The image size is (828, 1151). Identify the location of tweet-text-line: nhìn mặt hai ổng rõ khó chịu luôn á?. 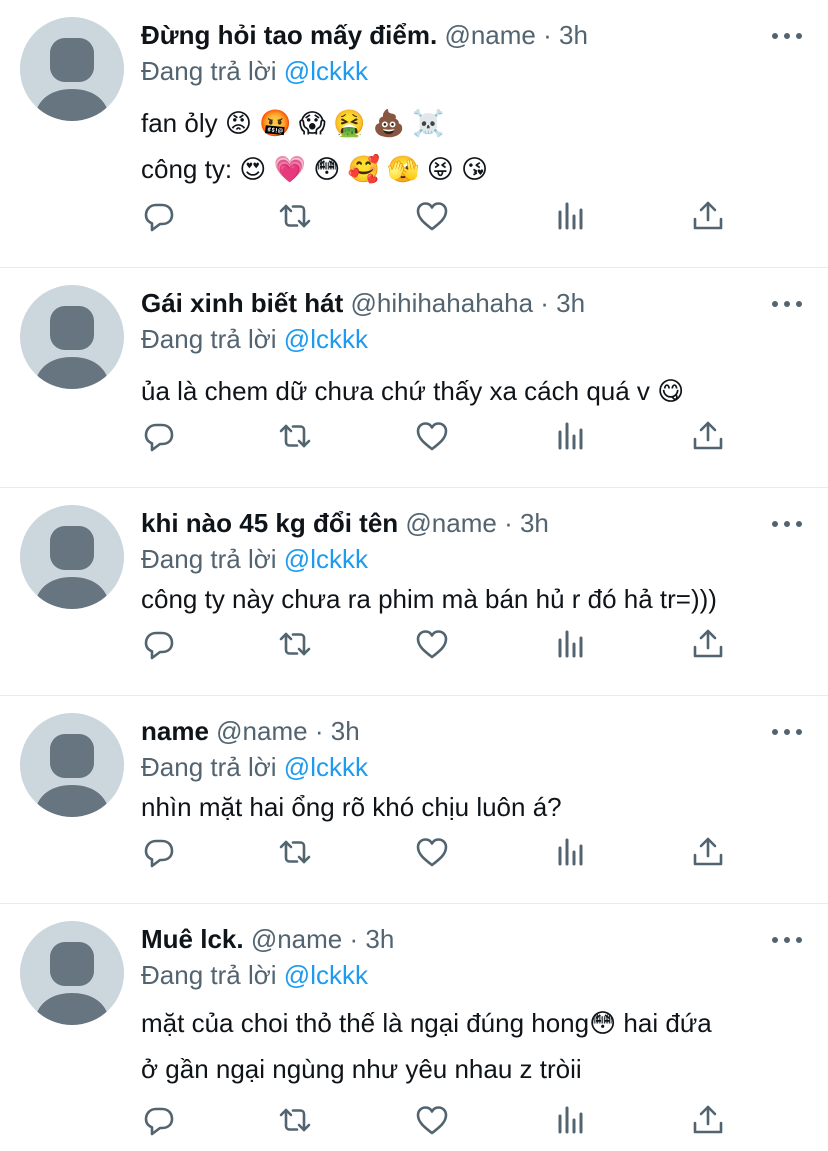
(351, 807).